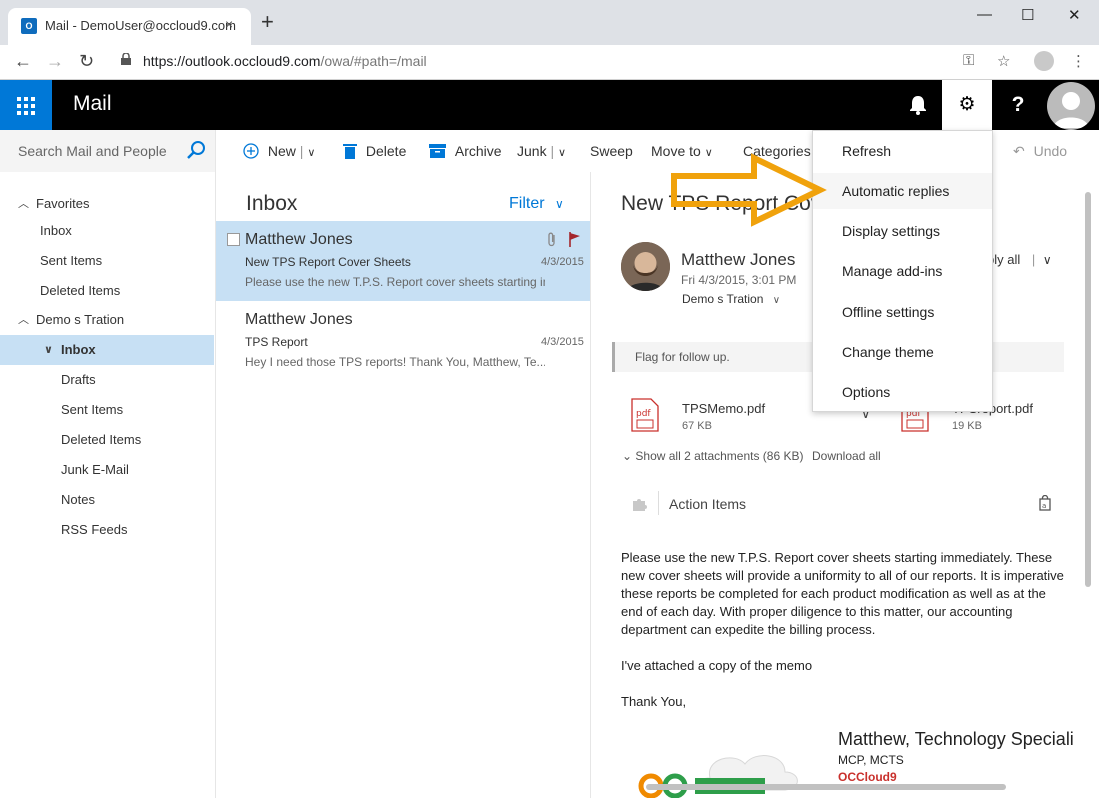  Describe the element at coordinates (984, 14) in the screenshot. I see `minimize-icon: —` at that location.